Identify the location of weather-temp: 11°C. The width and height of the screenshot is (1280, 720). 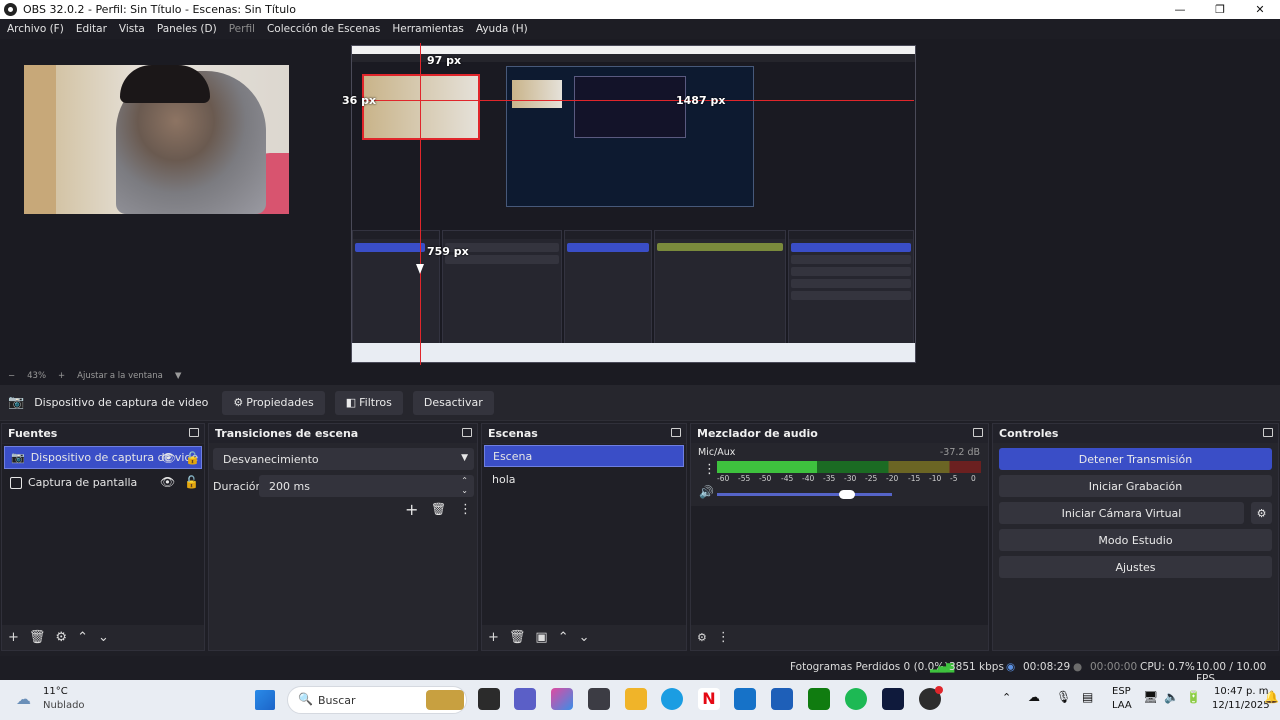
(55, 691).